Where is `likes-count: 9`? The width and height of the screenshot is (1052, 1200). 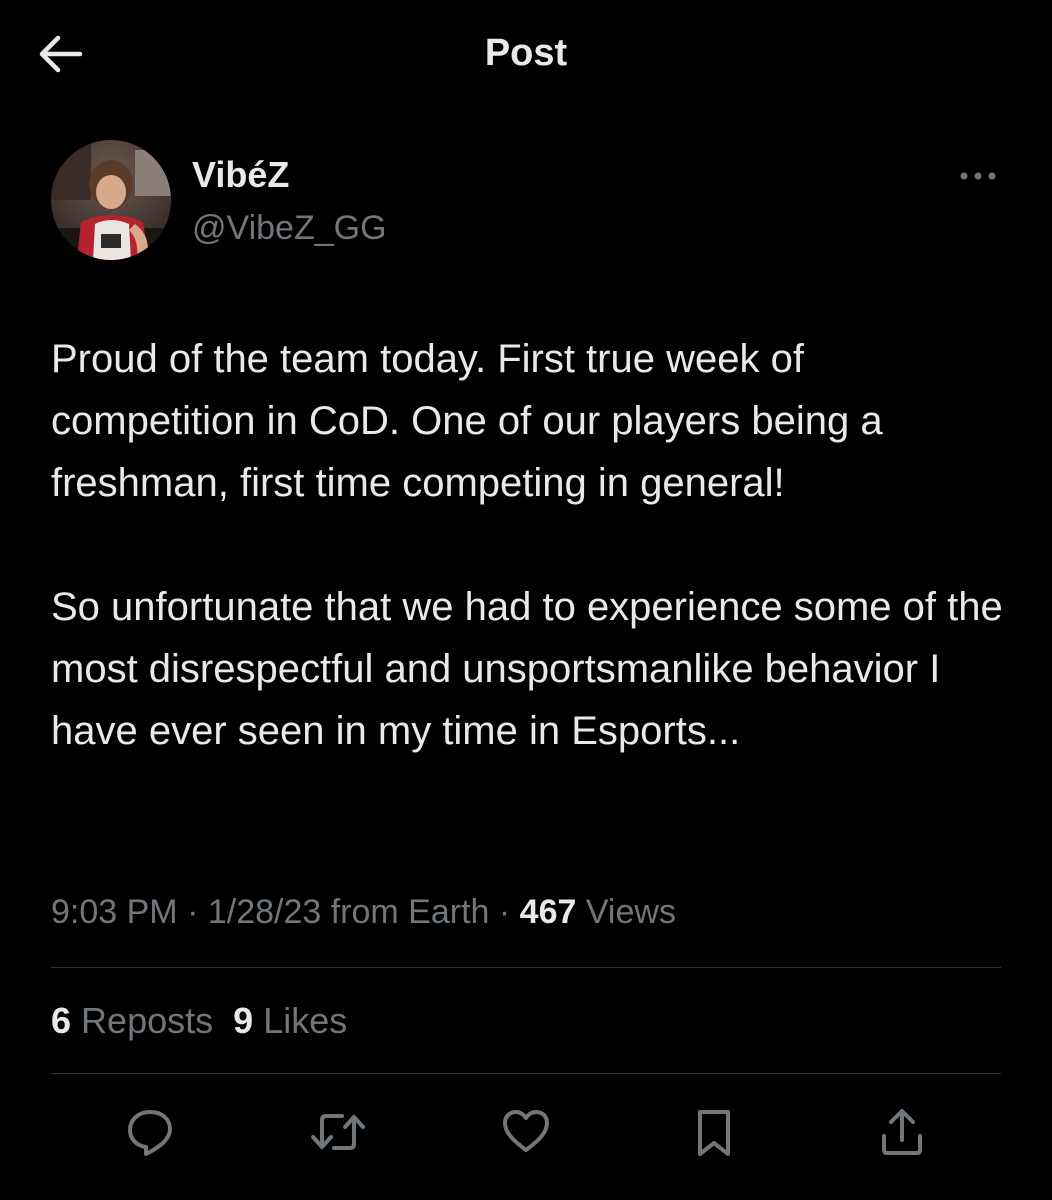 likes-count: 9 is located at coordinates (243, 1020).